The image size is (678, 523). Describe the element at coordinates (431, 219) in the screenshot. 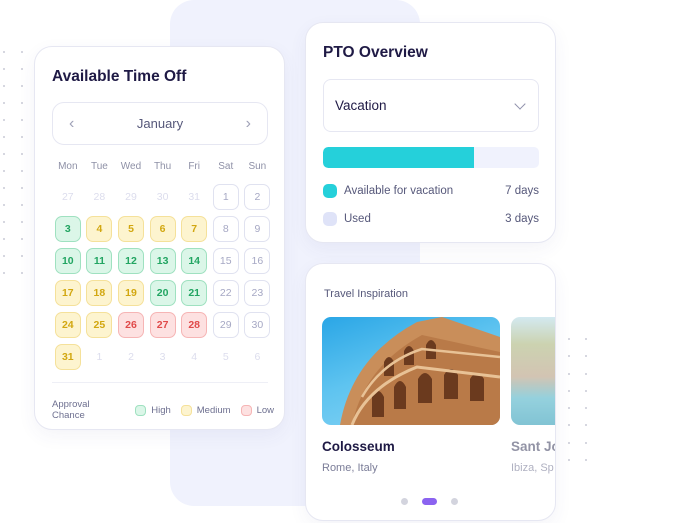

I see `stat-row-used: Used 3 days` at that location.